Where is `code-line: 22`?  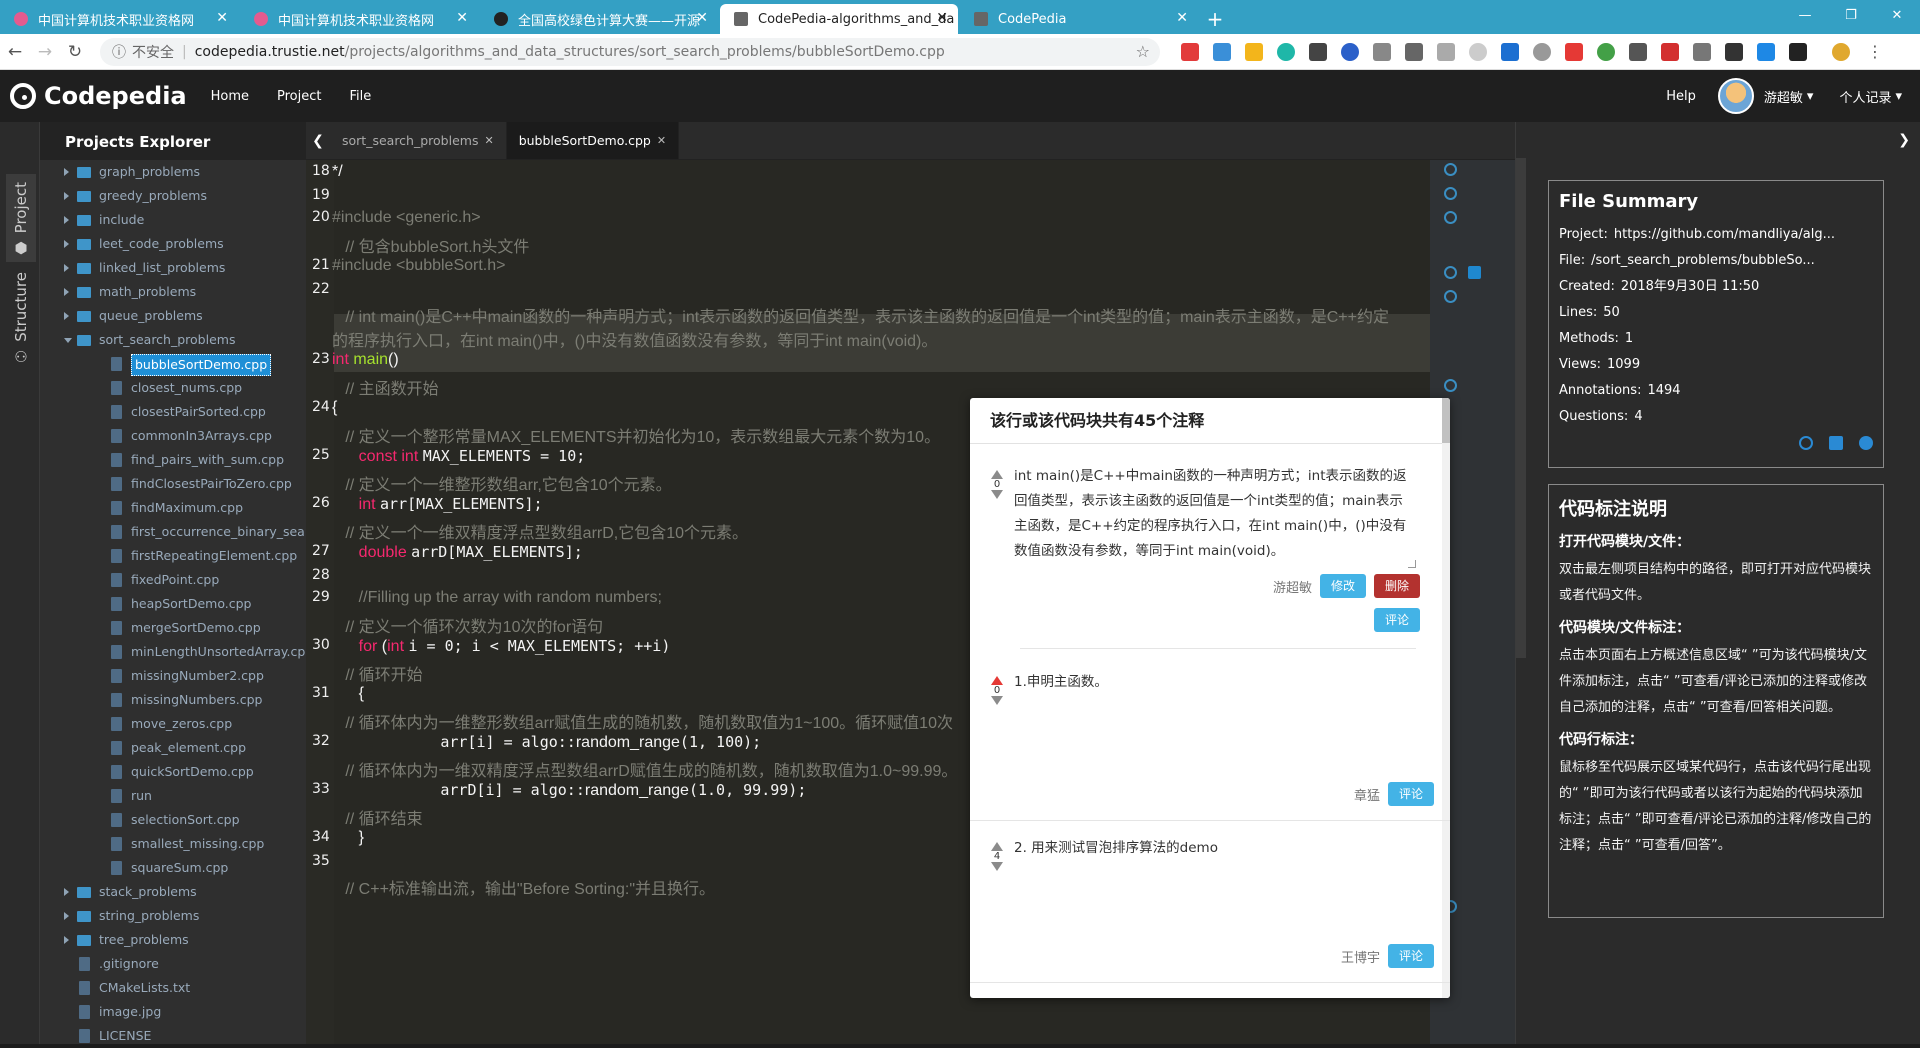 code-line: 22 is located at coordinates (868, 292).